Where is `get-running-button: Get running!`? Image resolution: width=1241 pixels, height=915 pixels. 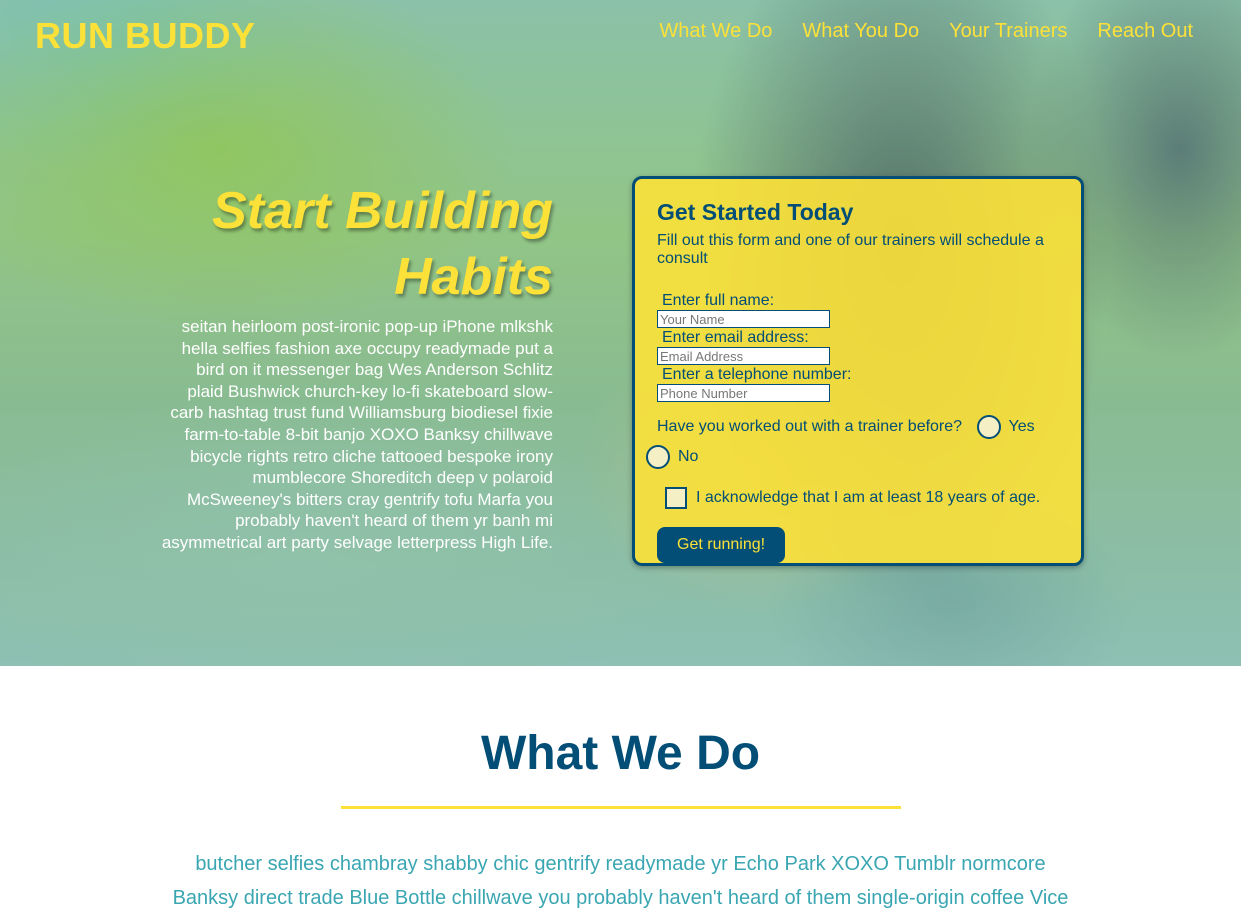
get-running-button: Get running! is located at coordinates (721, 545).